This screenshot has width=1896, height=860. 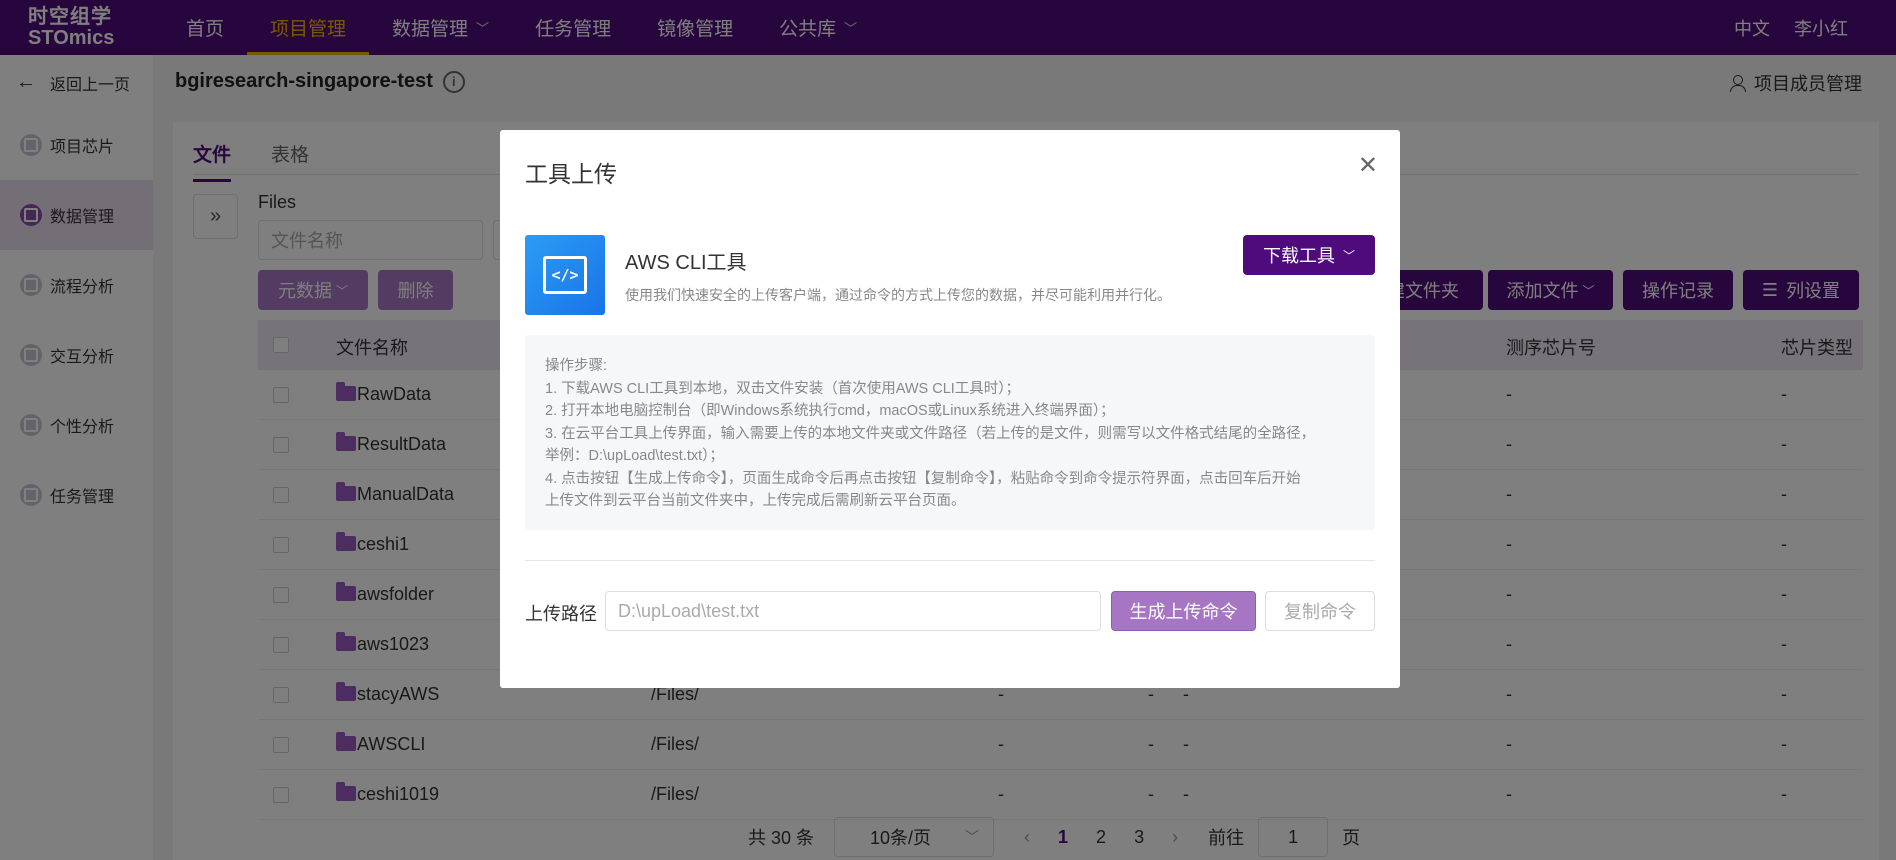 What do you see at coordinates (1368, 166) in the screenshot?
I see `close-icon: ✕` at bounding box center [1368, 166].